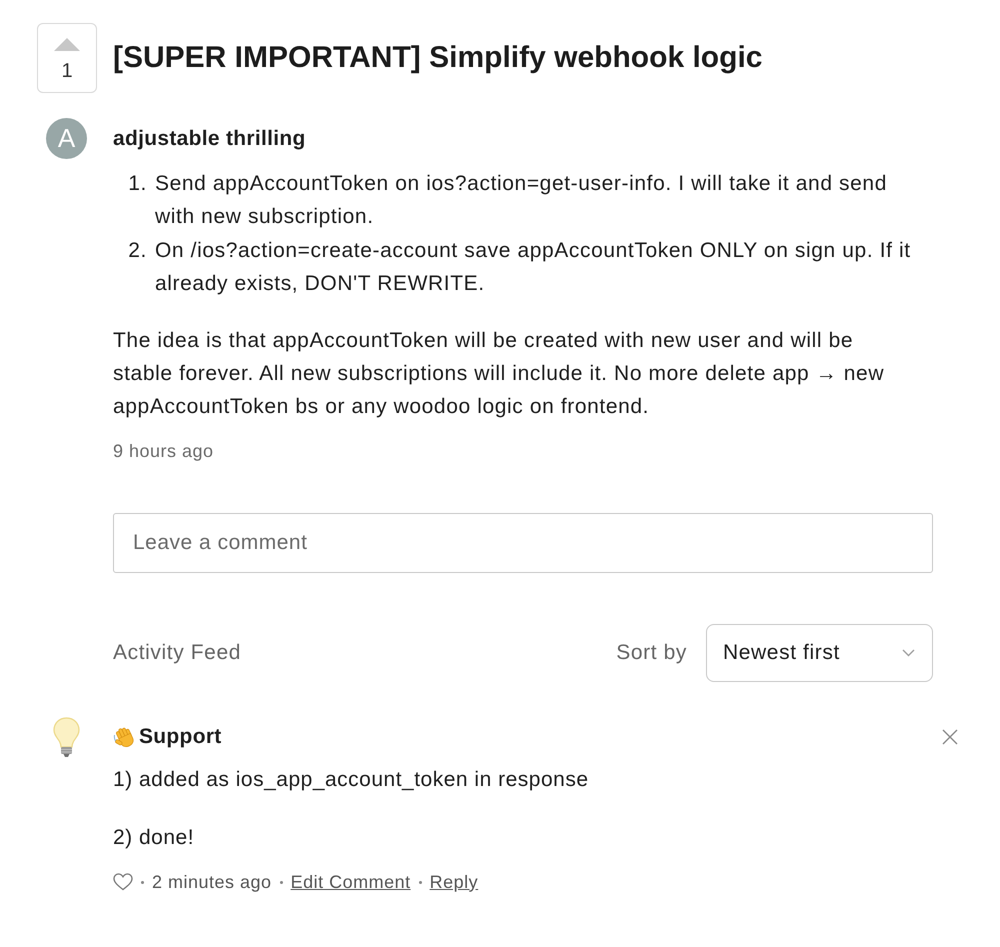 This screenshot has width=1000, height=947. What do you see at coordinates (154, 838) in the screenshot?
I see `comment-text: 2) done!` at bounding box center [154, 838].